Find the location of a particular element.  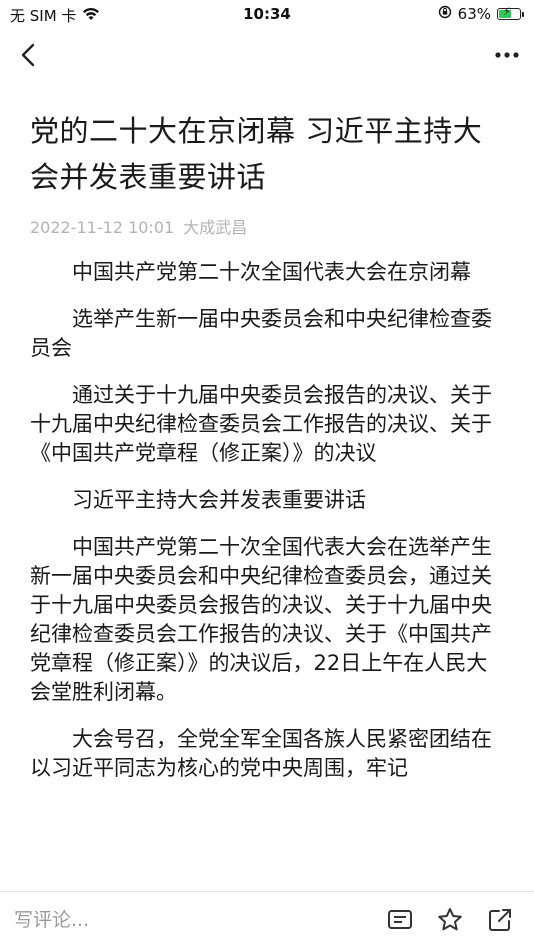

back-button is located at coordinates (29, 55).